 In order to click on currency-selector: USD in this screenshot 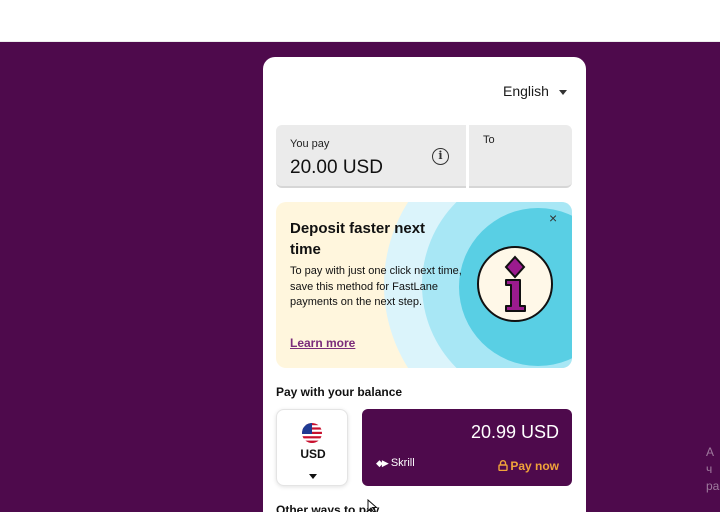, I will do `click(312, 447)`.